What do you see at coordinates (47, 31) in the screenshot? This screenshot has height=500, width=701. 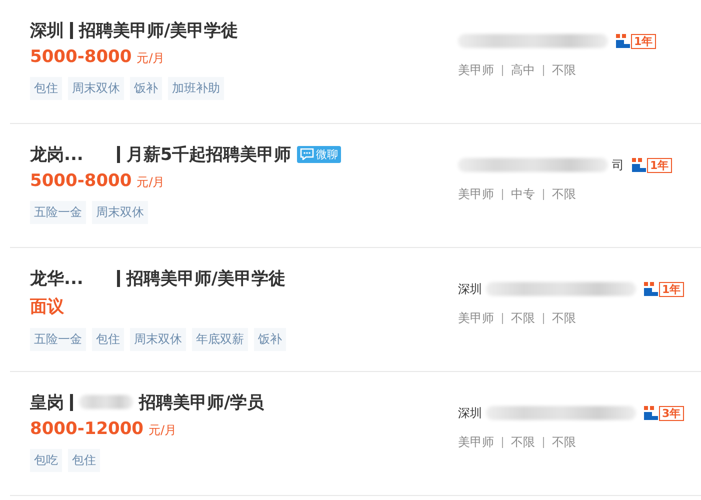 I see `job-location: 深圳` at bounding box center [47, 31].